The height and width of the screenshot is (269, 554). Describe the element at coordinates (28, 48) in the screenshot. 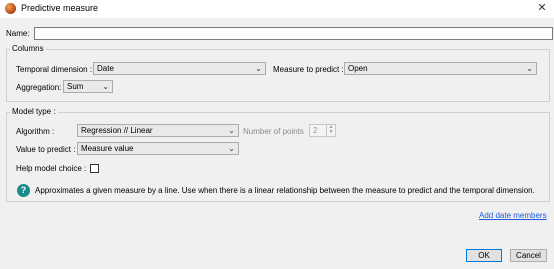

I see `columns-group-title: Columns` at that location.